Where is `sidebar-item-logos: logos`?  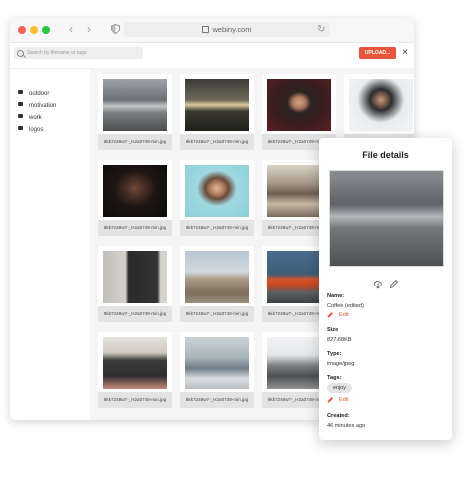 sidebar-item-logos: logos is located at coordinates (30, 130).